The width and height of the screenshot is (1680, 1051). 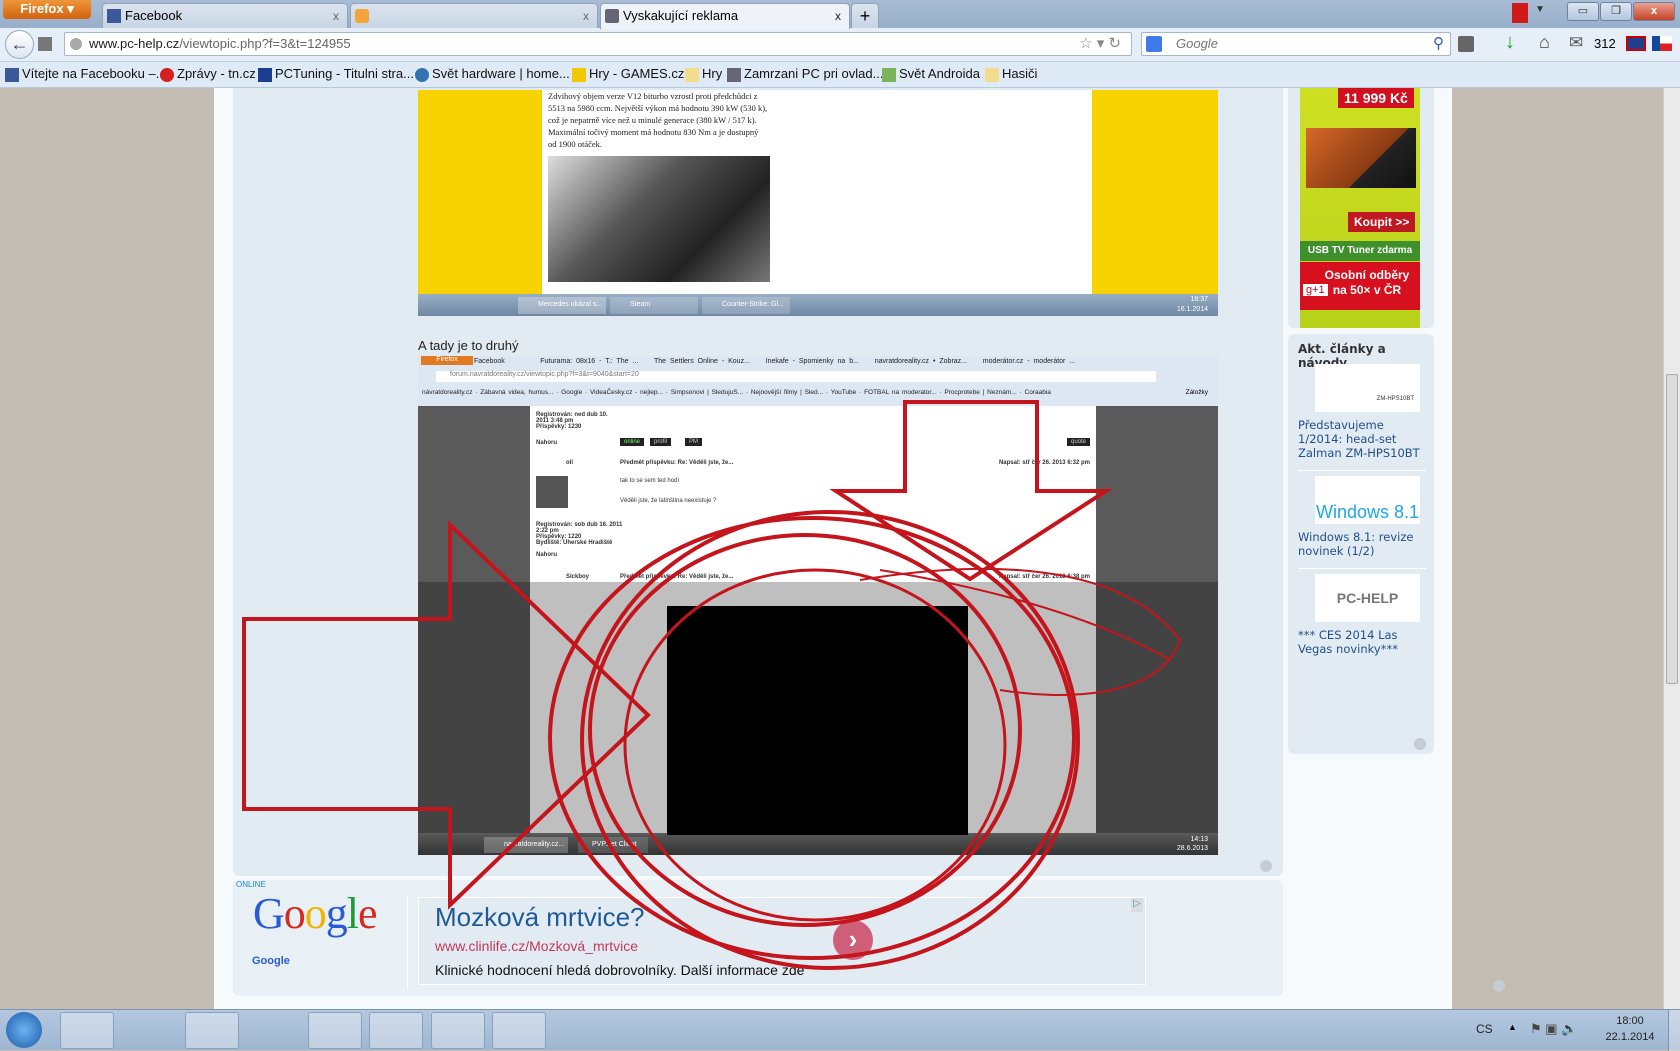 What do you see at coordinates (1360, 251) in the screenshot?
I see `ad-tuner-text: USB TV Tuner zdarma` at bounding box center [1360, 251].